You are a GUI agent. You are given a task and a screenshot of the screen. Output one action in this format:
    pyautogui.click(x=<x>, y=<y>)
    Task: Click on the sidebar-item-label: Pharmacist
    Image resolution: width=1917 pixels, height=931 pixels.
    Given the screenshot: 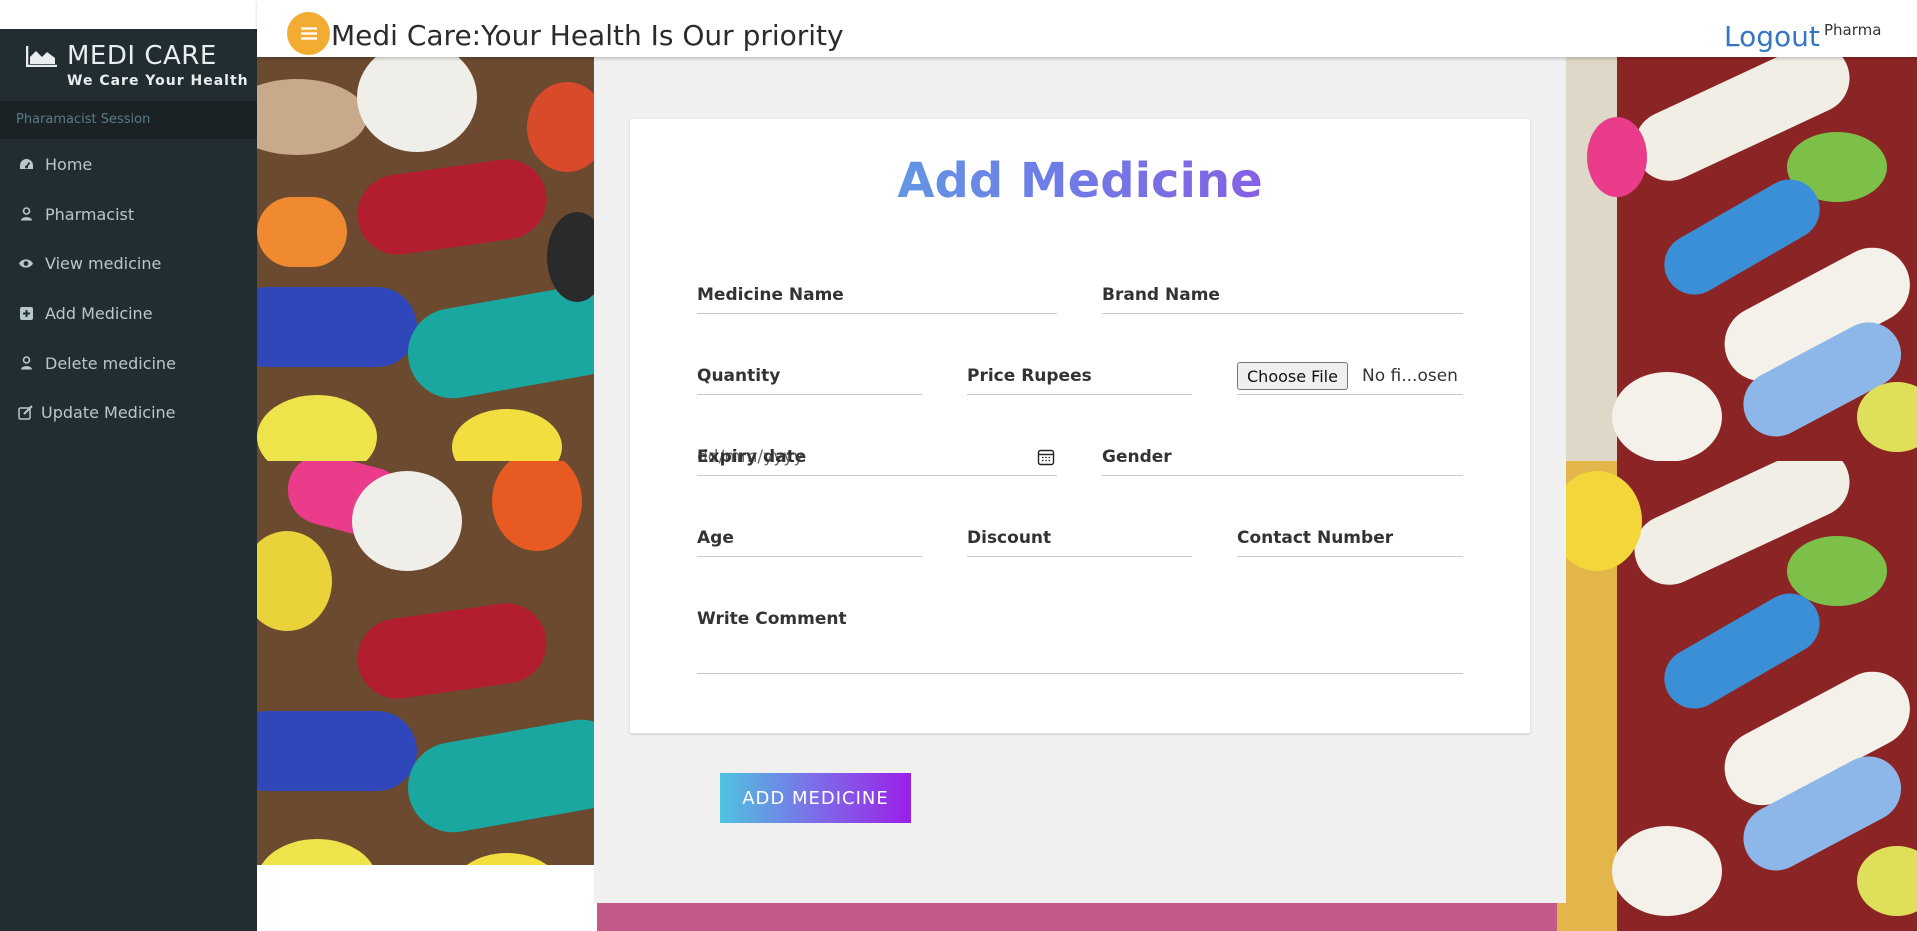 What is the action you would take?
    pyautogui.click(x=90, y=214)
    